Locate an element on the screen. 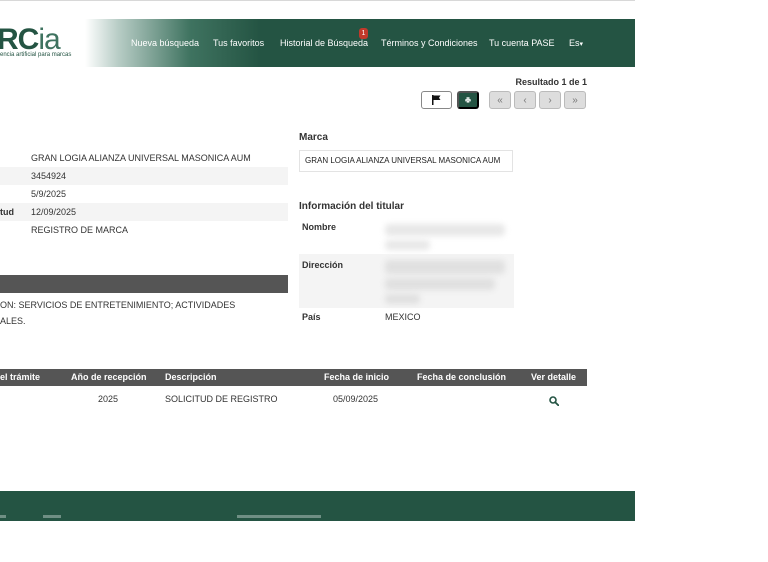  view-detail-button is located at coordinates (554, 403).